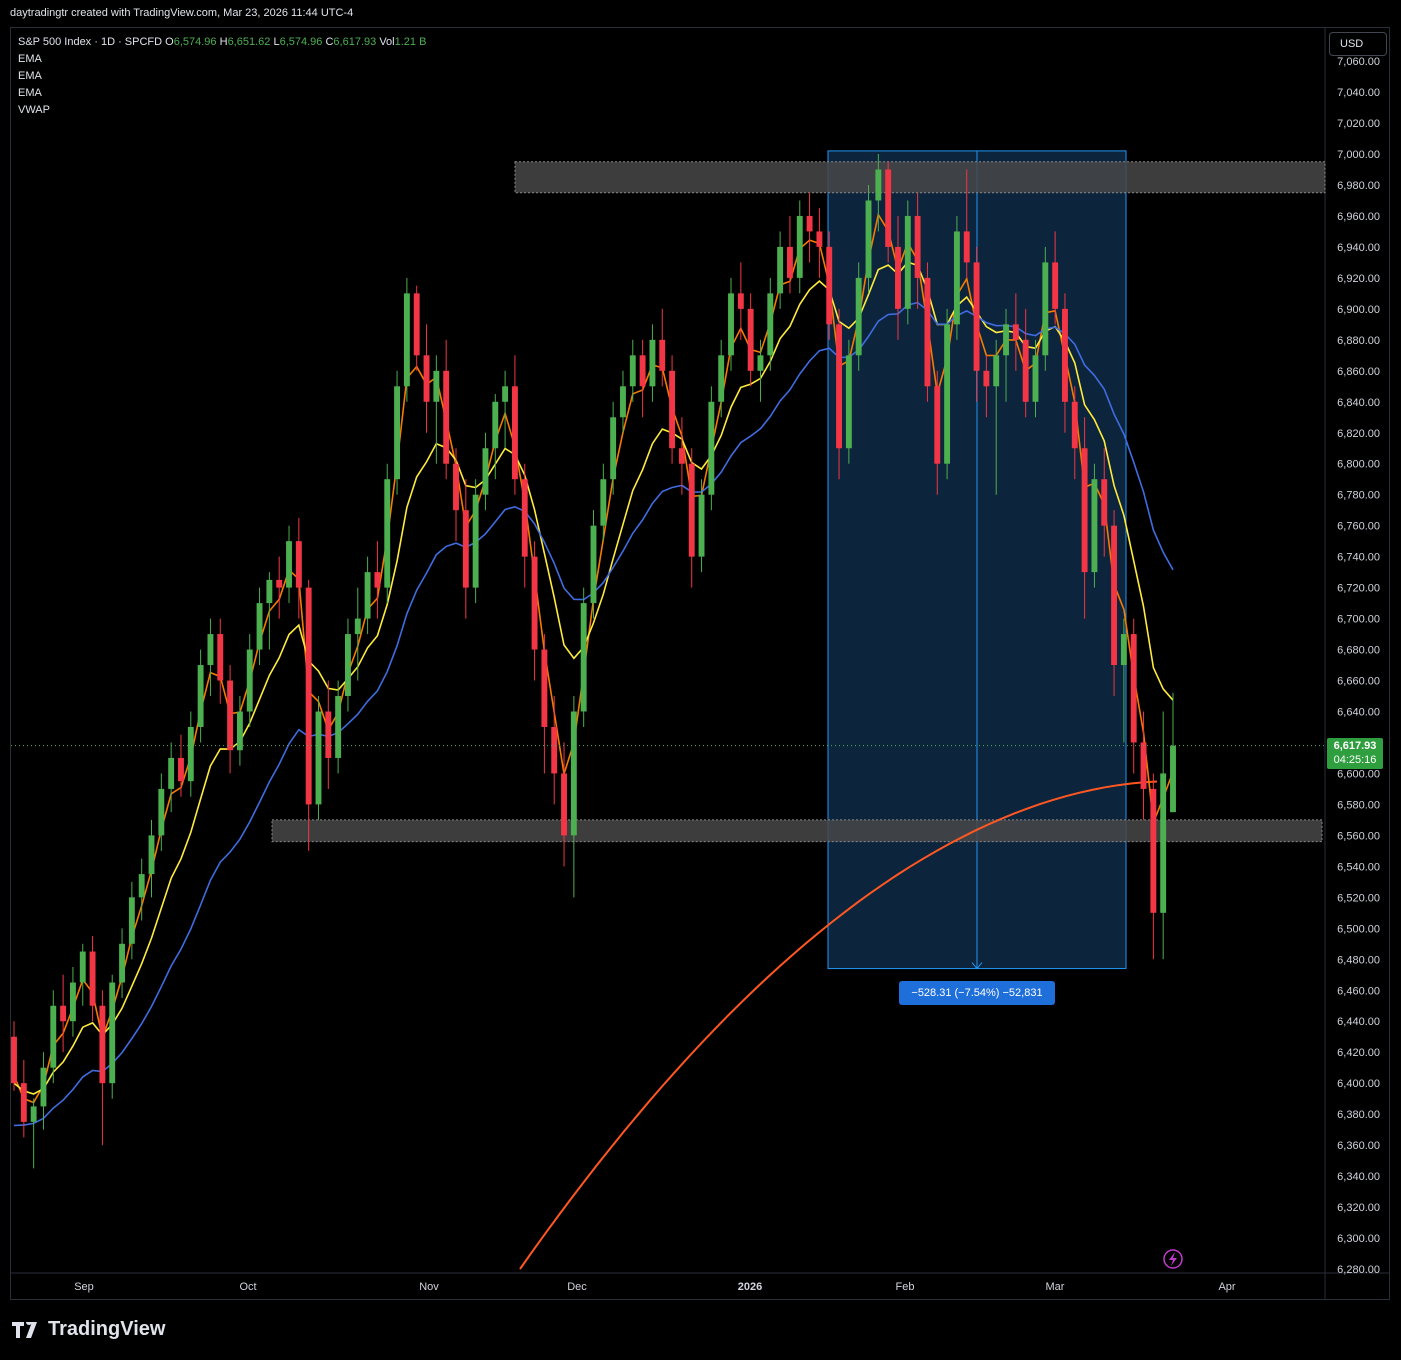 This screenshot has width=1401, height=1360. What do you see at coordinates (222, 76) in the screenshot?
I see `legend-indicator-ema-2: EMA` at bounding box center [222, 76].